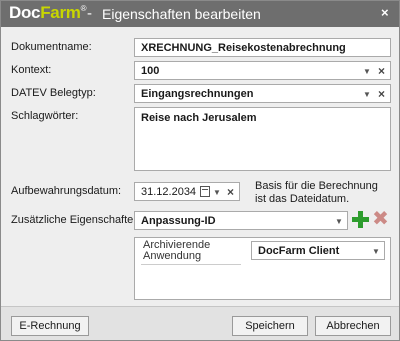  I want to click on archiving-app-select: DocFarm Client ▼, so click(318, 250).